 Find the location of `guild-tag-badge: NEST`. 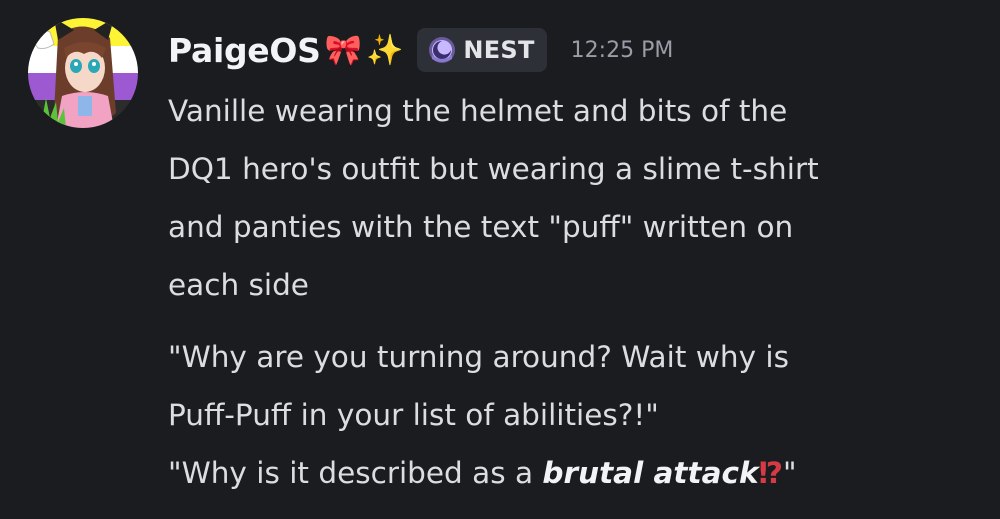

guild-tag-badge: NEST is located at coordinates (482, 50).